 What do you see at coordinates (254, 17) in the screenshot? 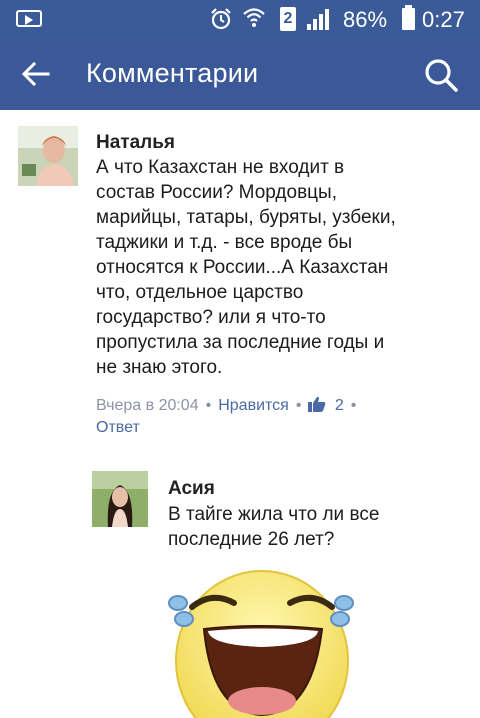
I see `wifi-icon` at bounding box center [254, 17].